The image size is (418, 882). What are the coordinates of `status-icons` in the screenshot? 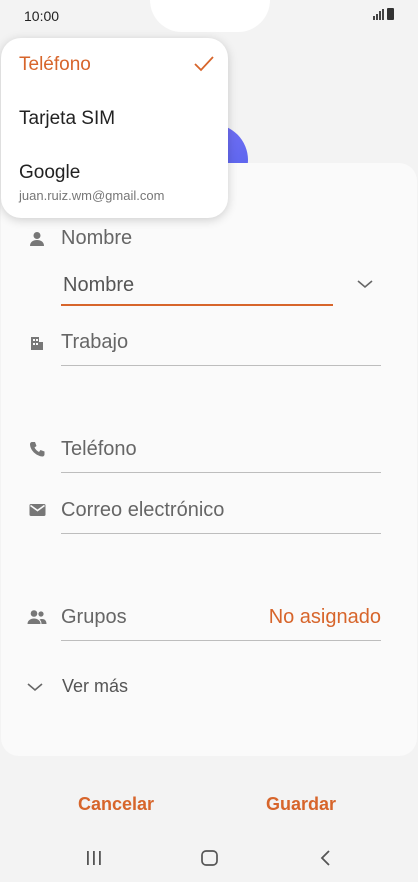 It's located at (383, 14).